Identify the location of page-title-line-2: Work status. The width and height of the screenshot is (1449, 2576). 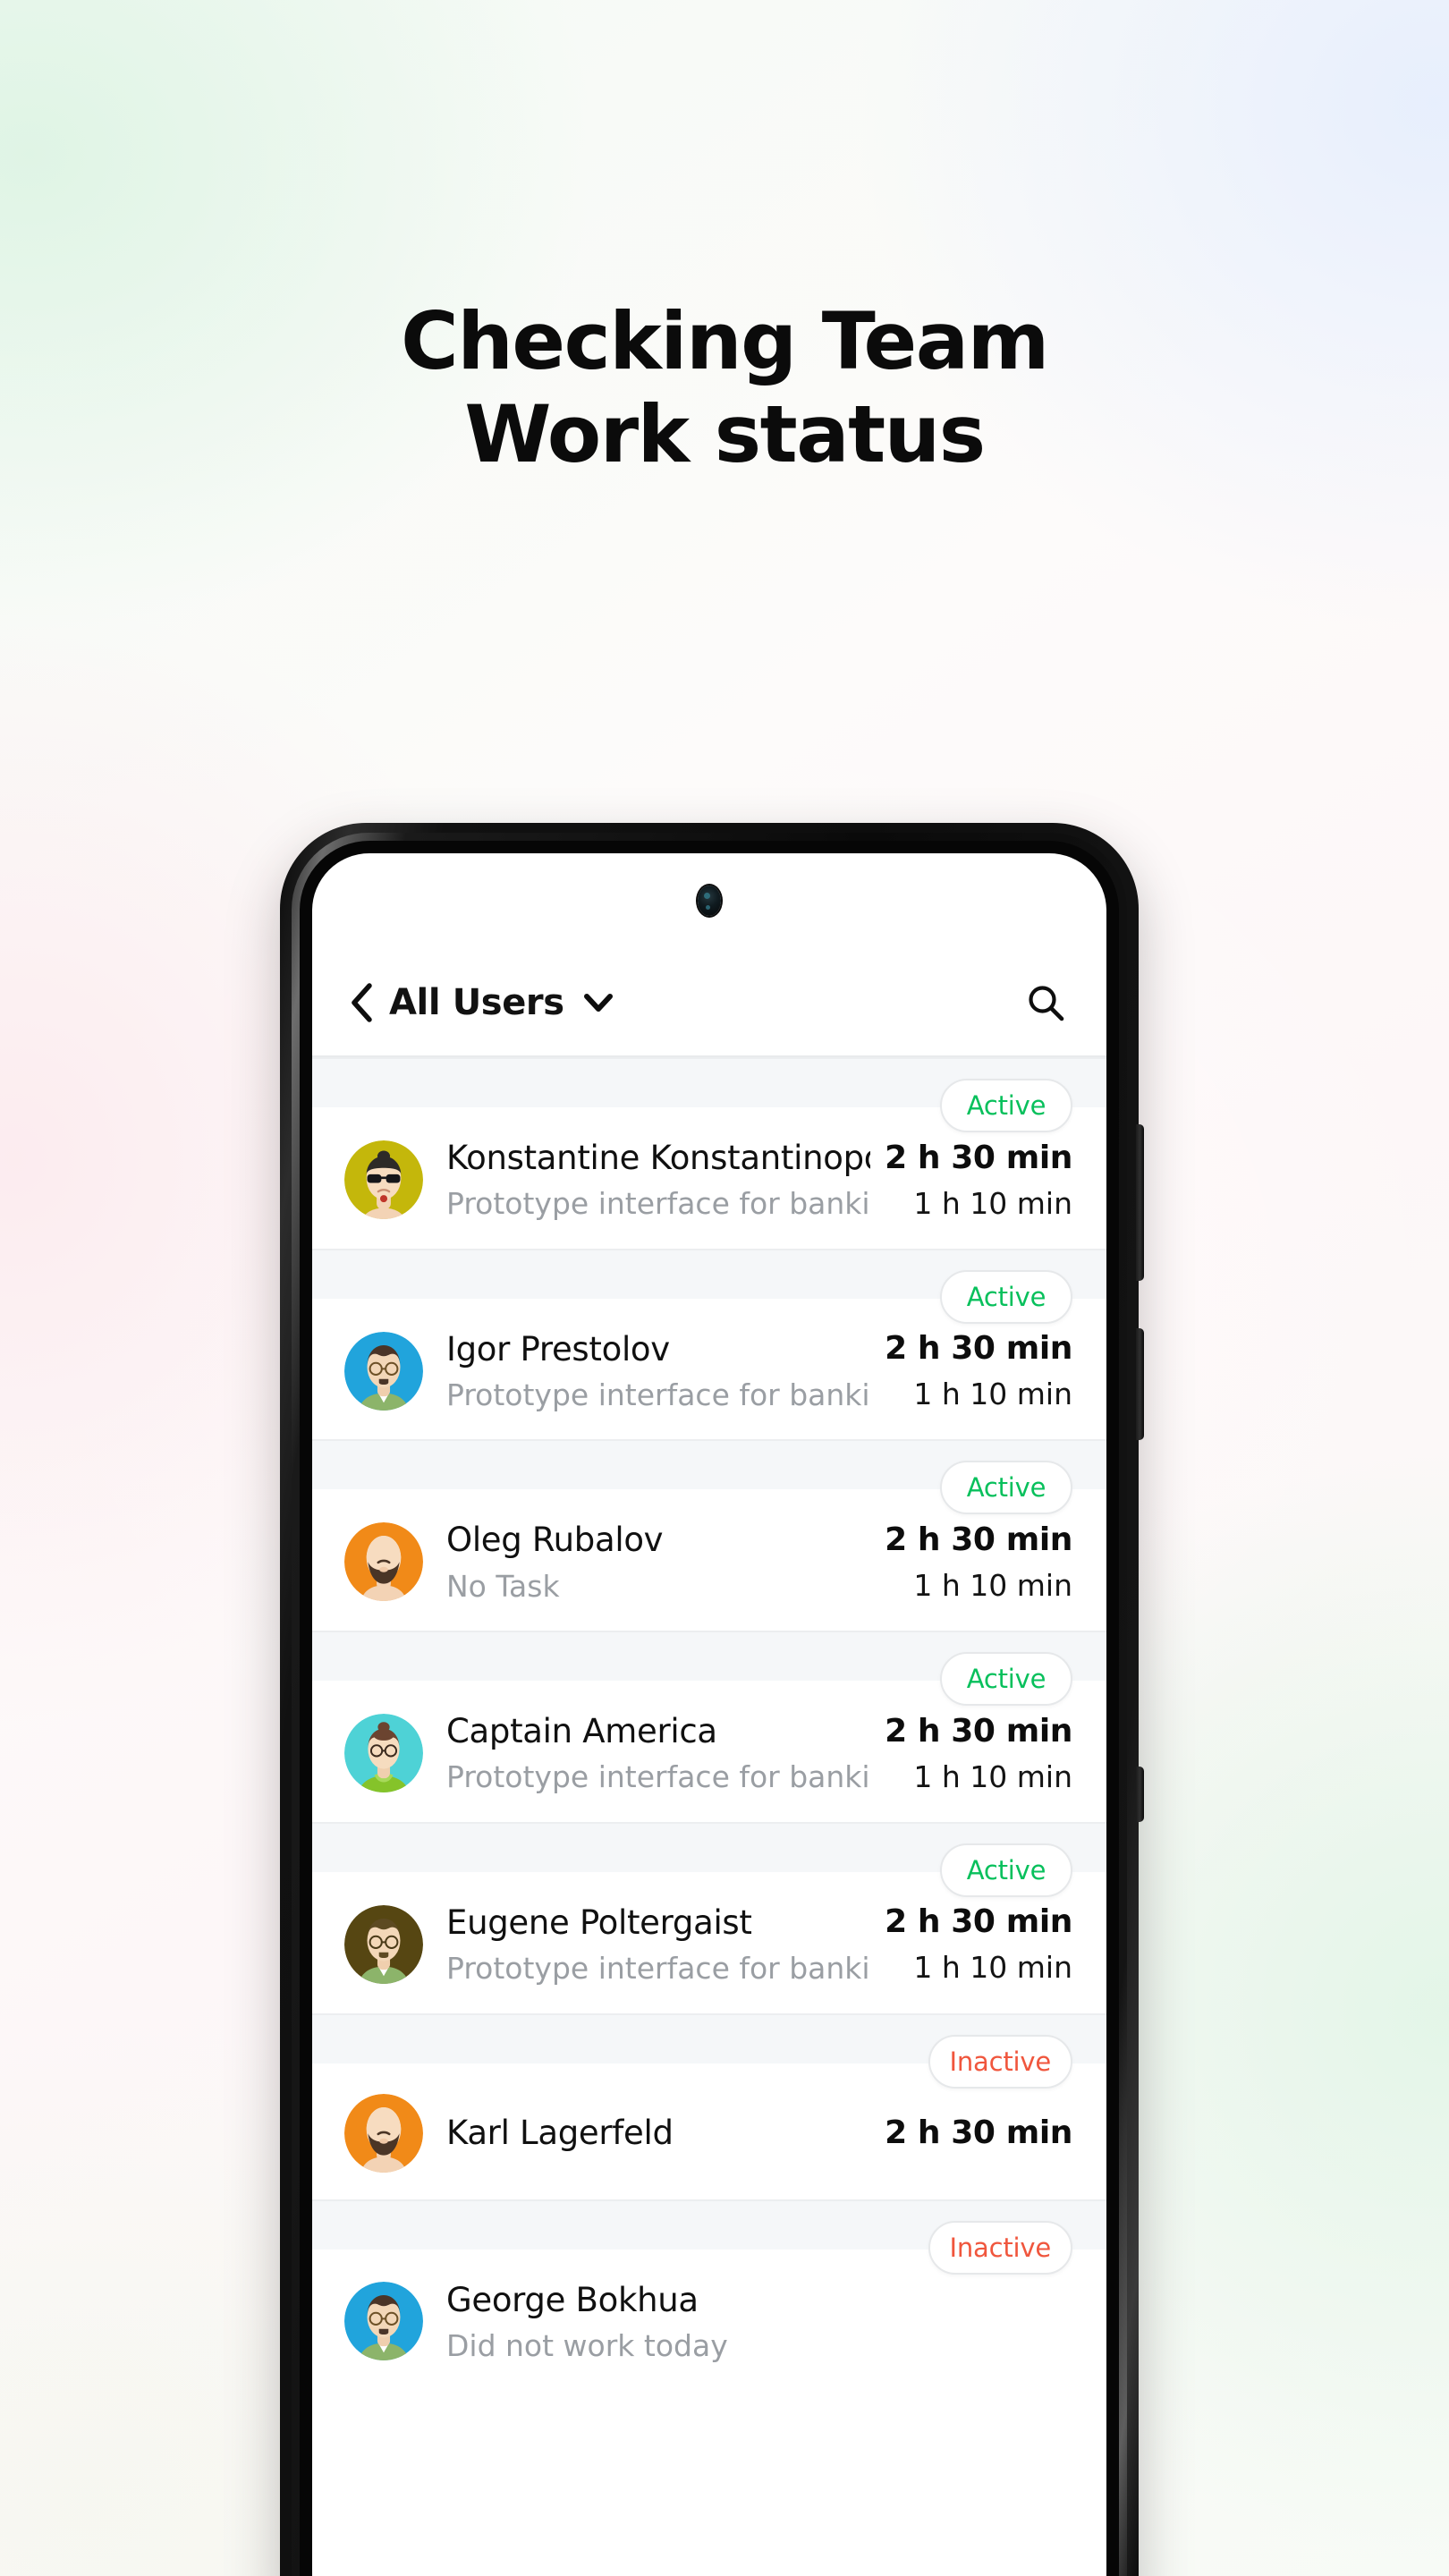
(725, 433).